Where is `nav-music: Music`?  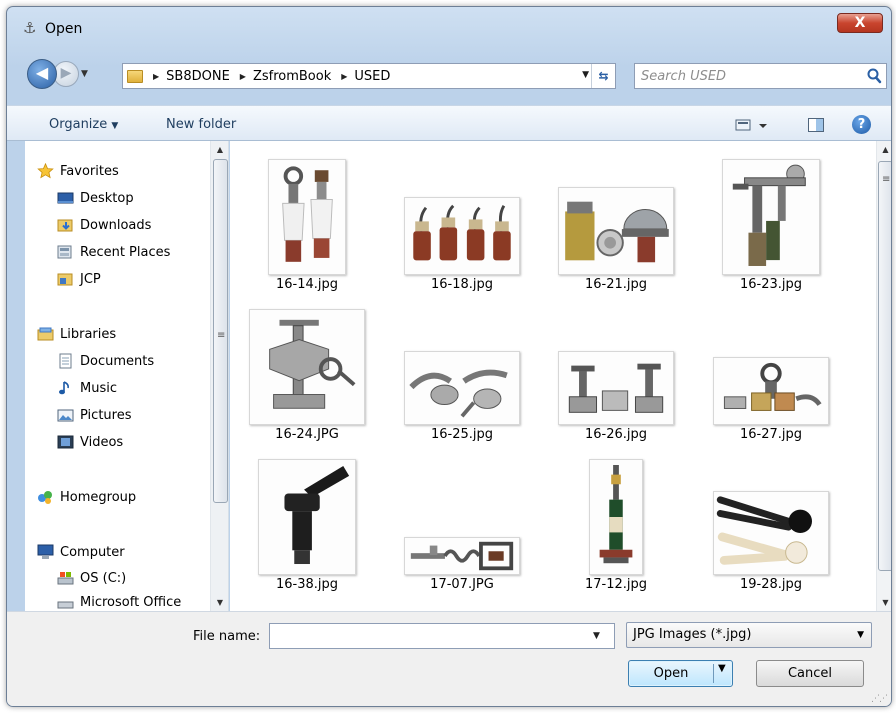
nav-music: Music is located at coordinates (87, 388).